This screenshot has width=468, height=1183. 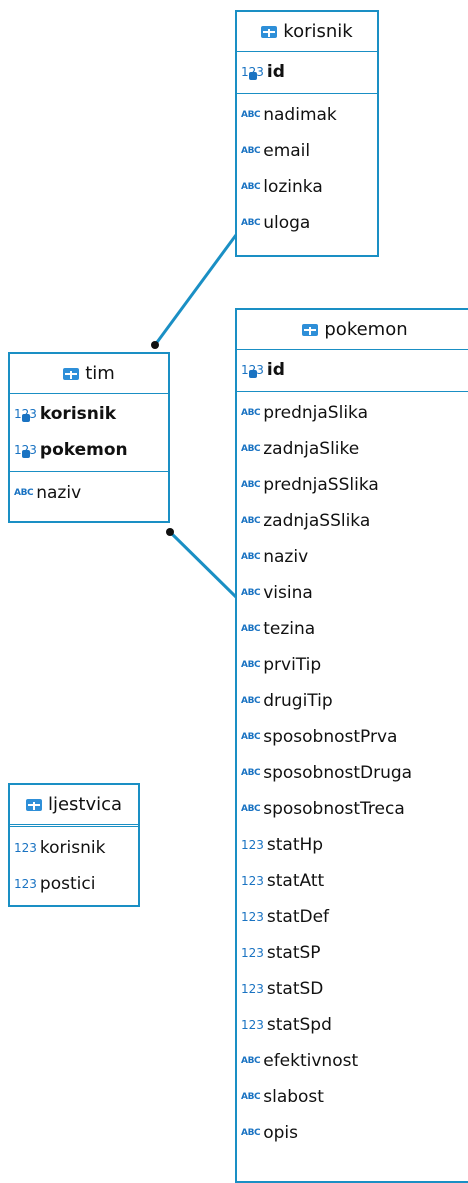 What do you see at coordinates (293, 1097) in the screenshot?
I see `column-name: slabost` at bounding box center [293, 1097].